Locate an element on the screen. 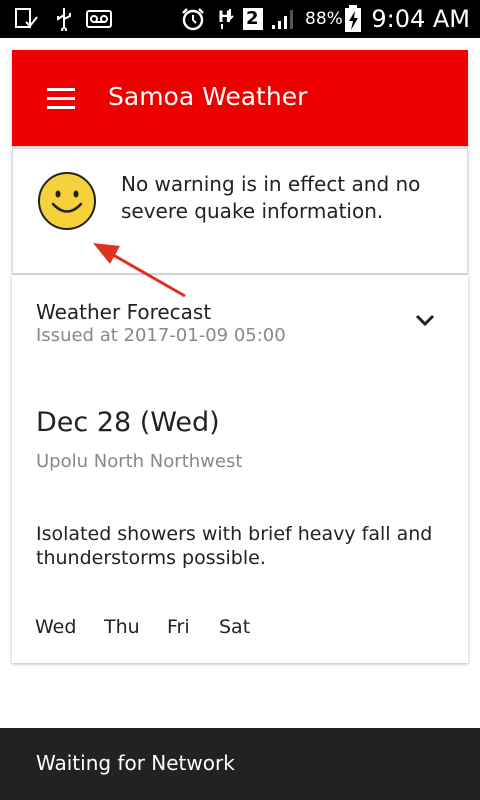 The image size is (480, 800). sim-slot-number: 2 is located at coordinates (252, 18).